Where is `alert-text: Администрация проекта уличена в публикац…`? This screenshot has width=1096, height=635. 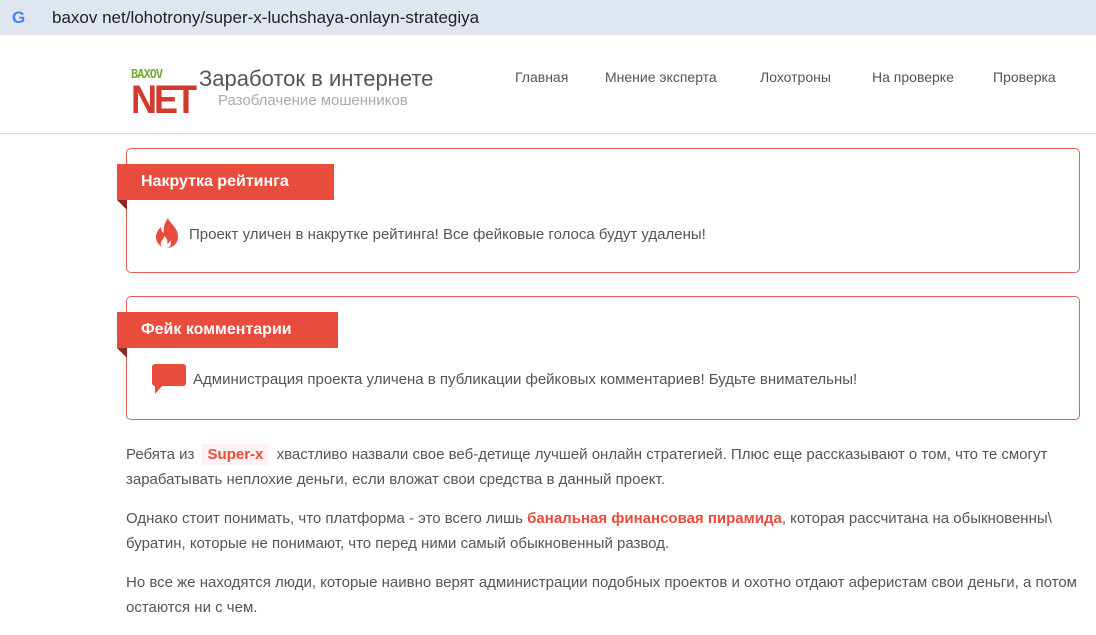 alert-text: Администрация проекта уличена в публикац… is located at coordinates (525, 379).